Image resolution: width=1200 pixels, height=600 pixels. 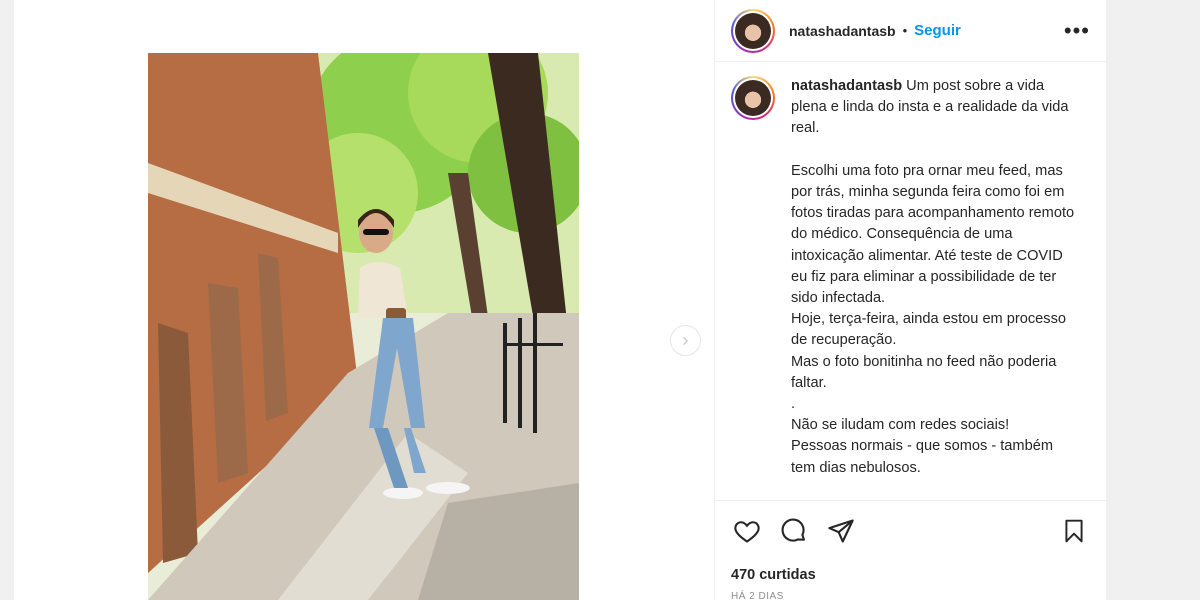 What do you see at coordinates (910, 550) in the screenshot?
I see `post-actions: 470 curtidas HÁ 2 DIAS` at bounding box center [910, 550].